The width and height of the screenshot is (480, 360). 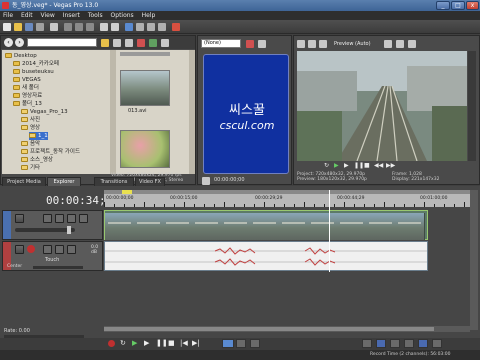 What do you see at coordinates (24, 181) in the screenshot?
I see `tab-project-media: Project Media` at bounding box center [24, 181].